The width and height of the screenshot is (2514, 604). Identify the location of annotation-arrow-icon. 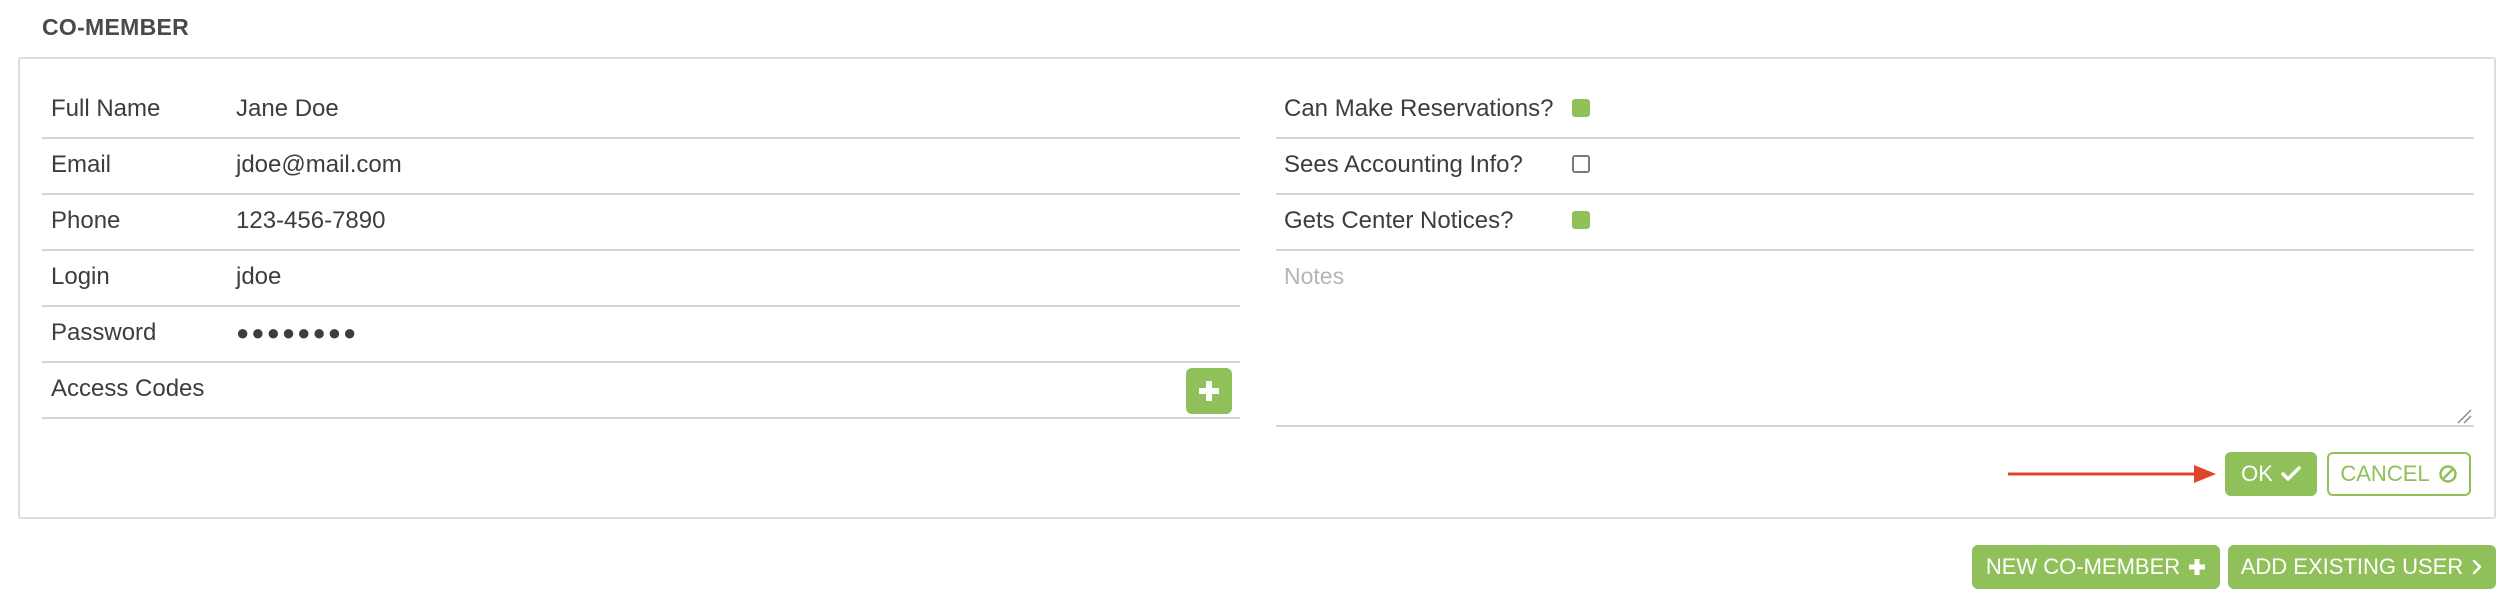
(2112, 474).